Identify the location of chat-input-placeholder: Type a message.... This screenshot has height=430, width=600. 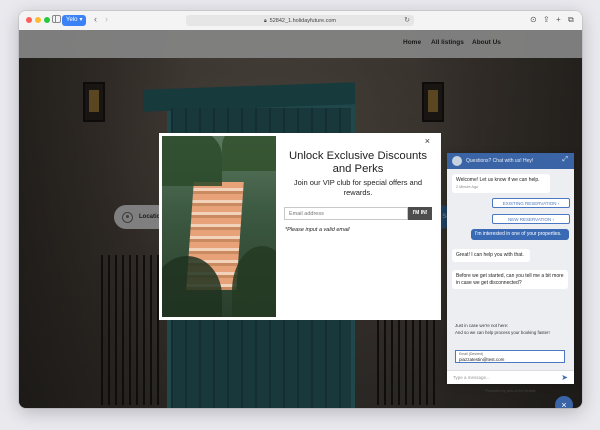
(471, 377).